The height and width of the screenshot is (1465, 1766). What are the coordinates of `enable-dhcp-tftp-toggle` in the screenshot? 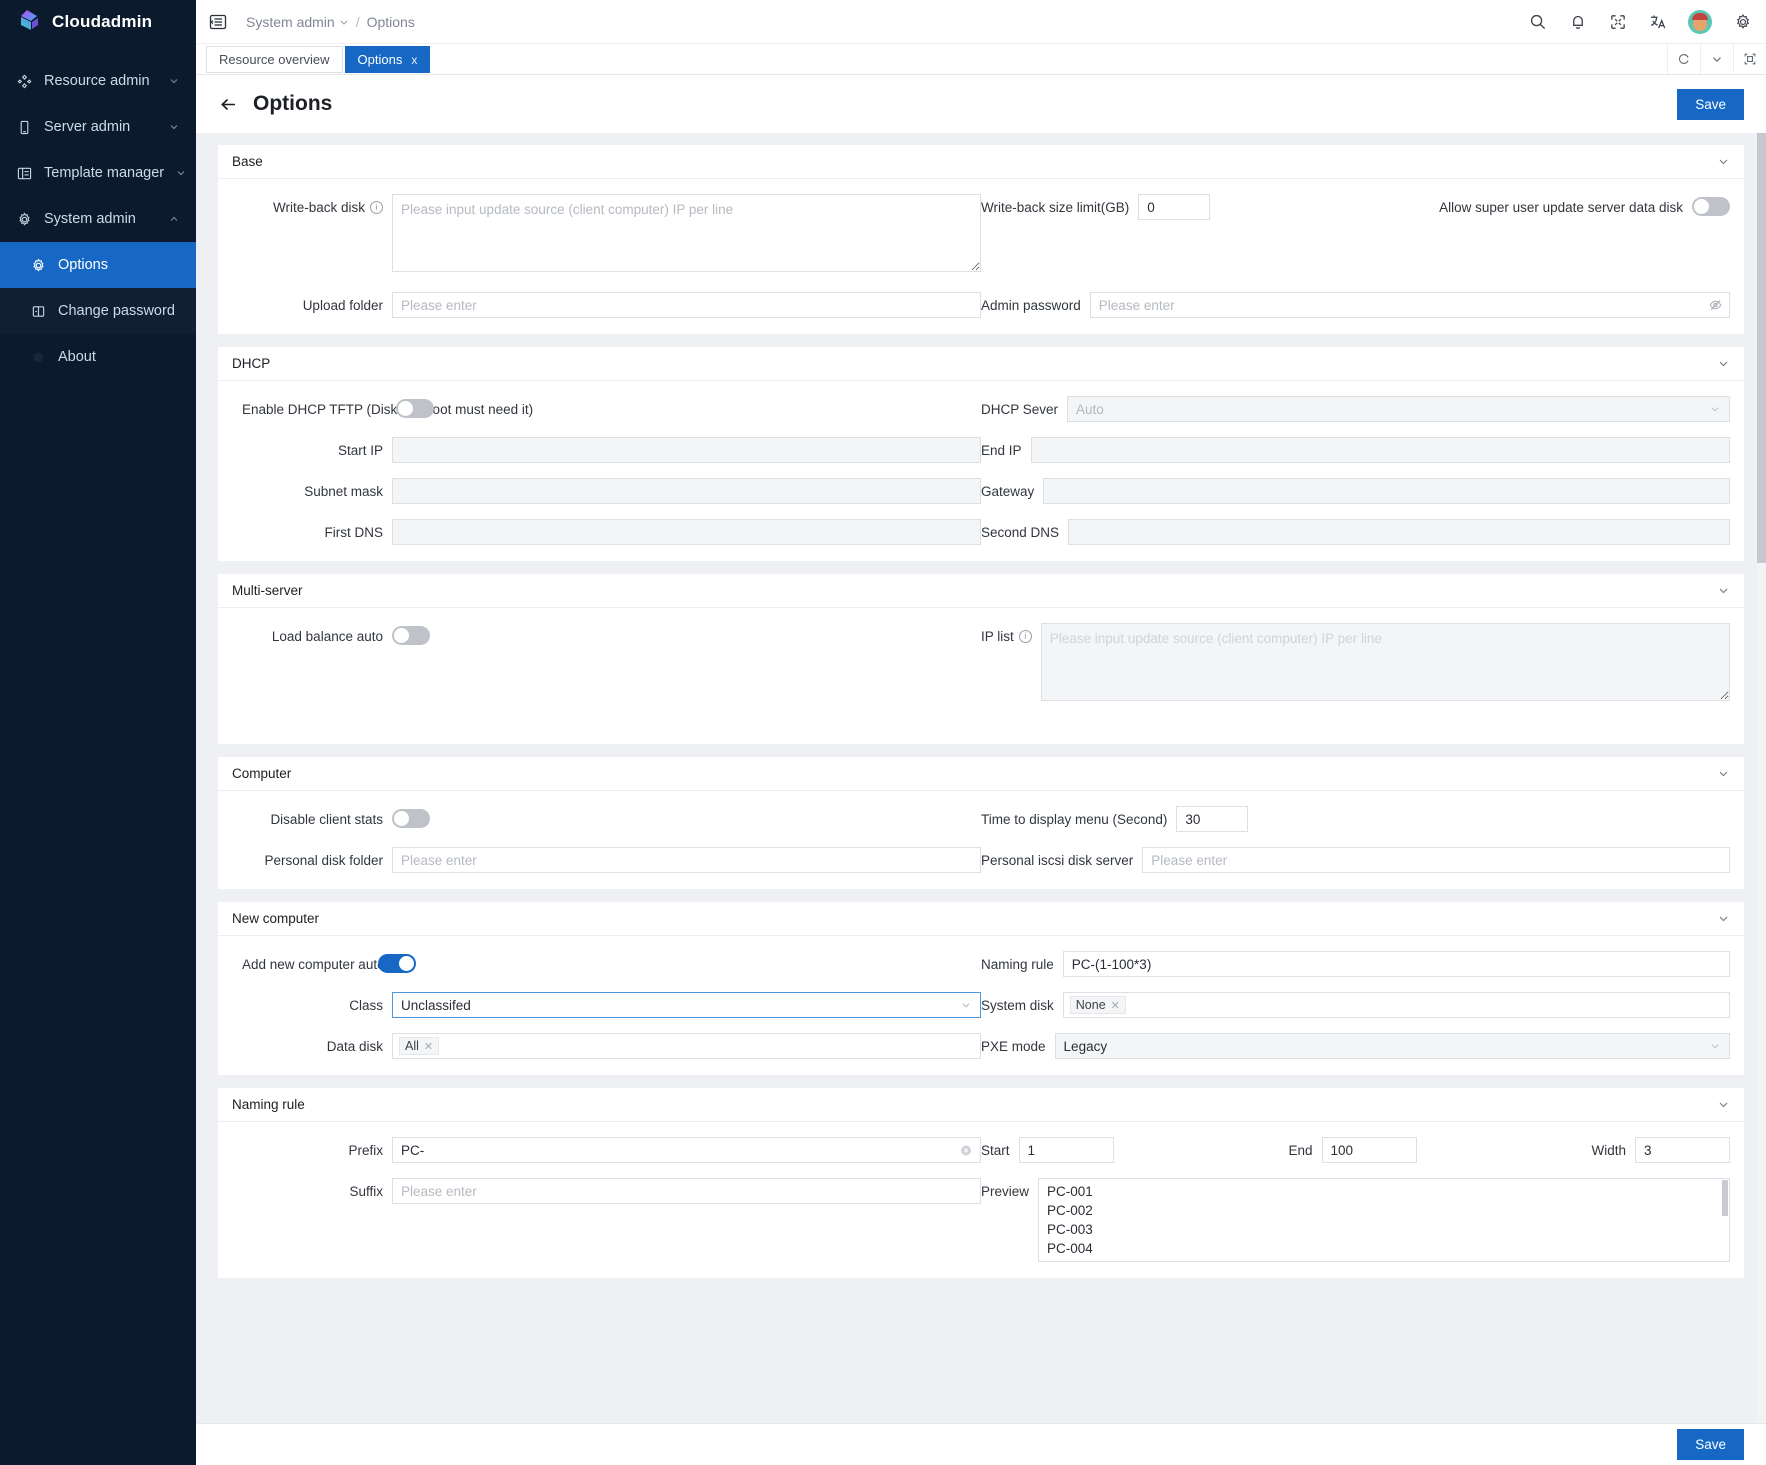 It's located at (415, 408).